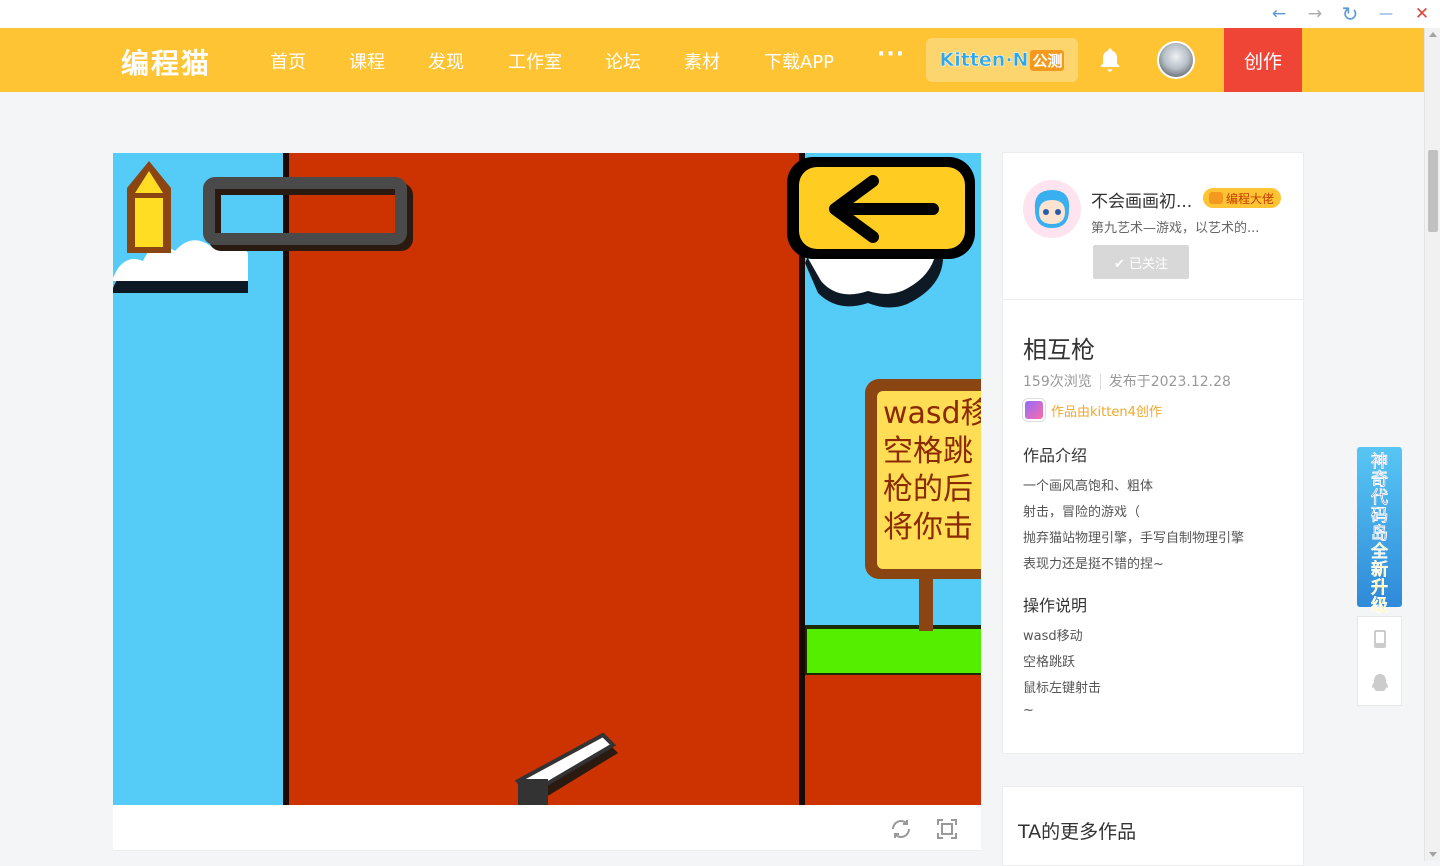 Image resolution: width=1440 pixels, height=866 pixels. Describe the element at coordinates (1379, 606) in the screenshot. I see `promo-char: 级` at that location.